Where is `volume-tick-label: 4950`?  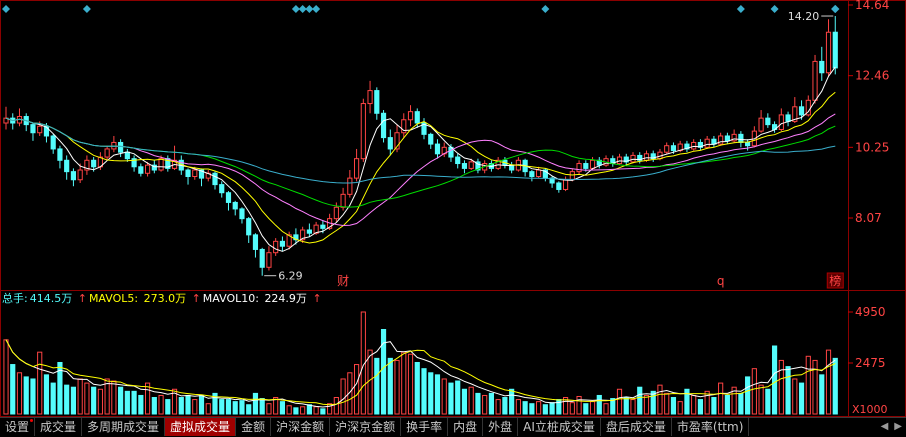 volume-tick-label: 4950 is located at coordinates (870, 312).